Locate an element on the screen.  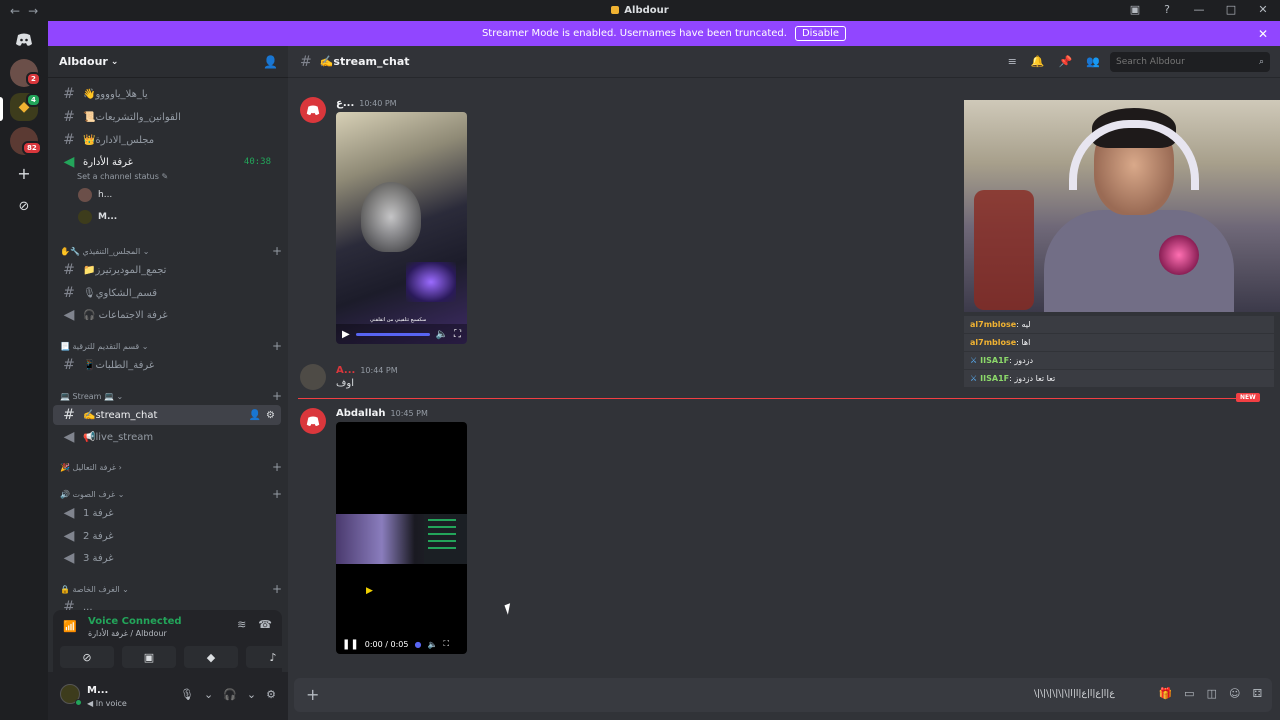
user-status-text: In voice is located at coordinates (111, 703).